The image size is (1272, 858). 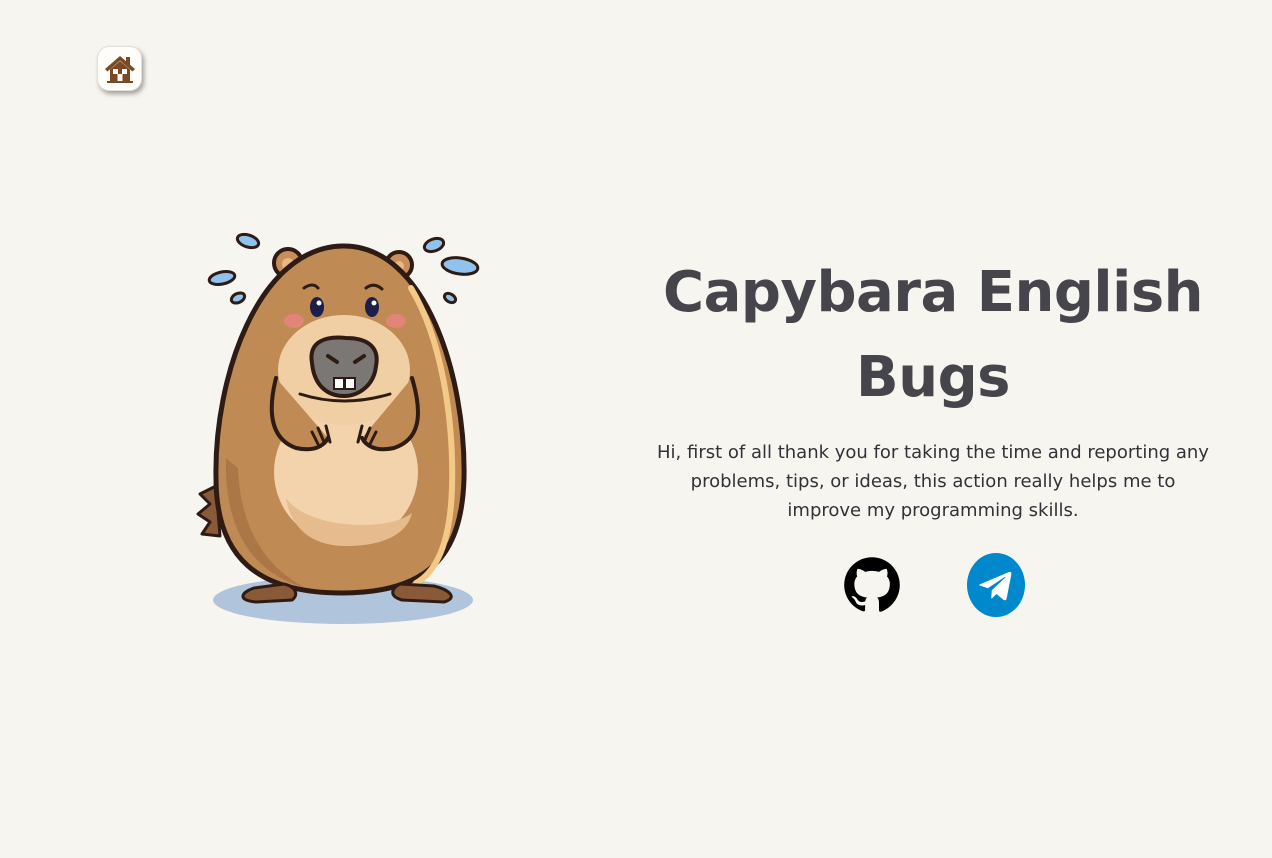 I want to click on page-title: Capybara English Bugs, so click(x=933, y=335).